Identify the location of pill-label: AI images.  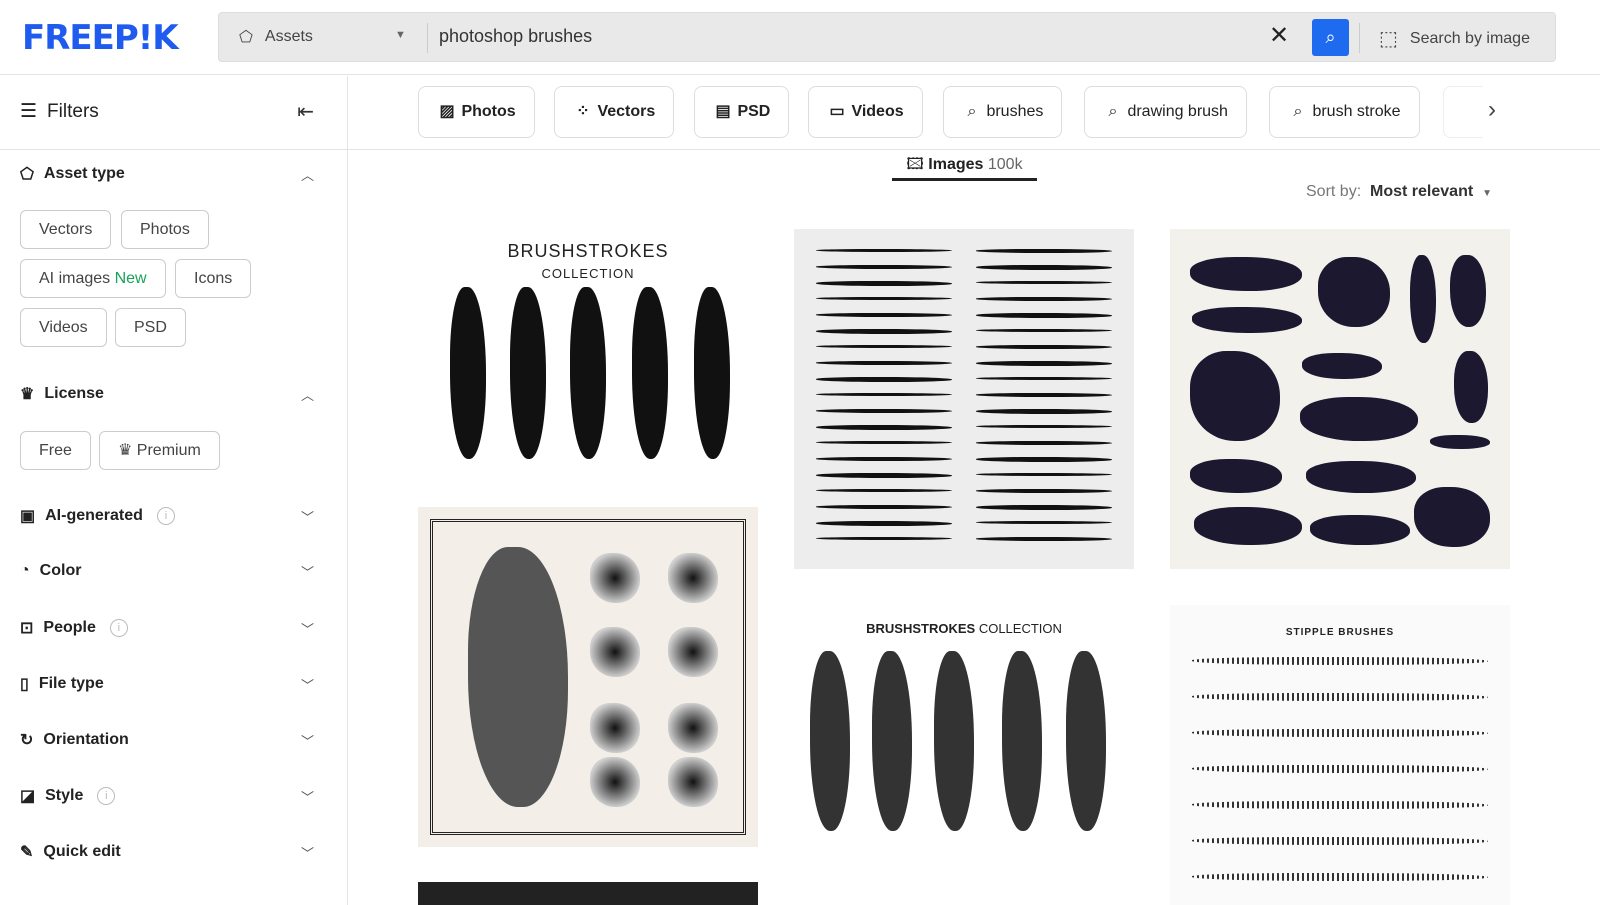
(75, 278).